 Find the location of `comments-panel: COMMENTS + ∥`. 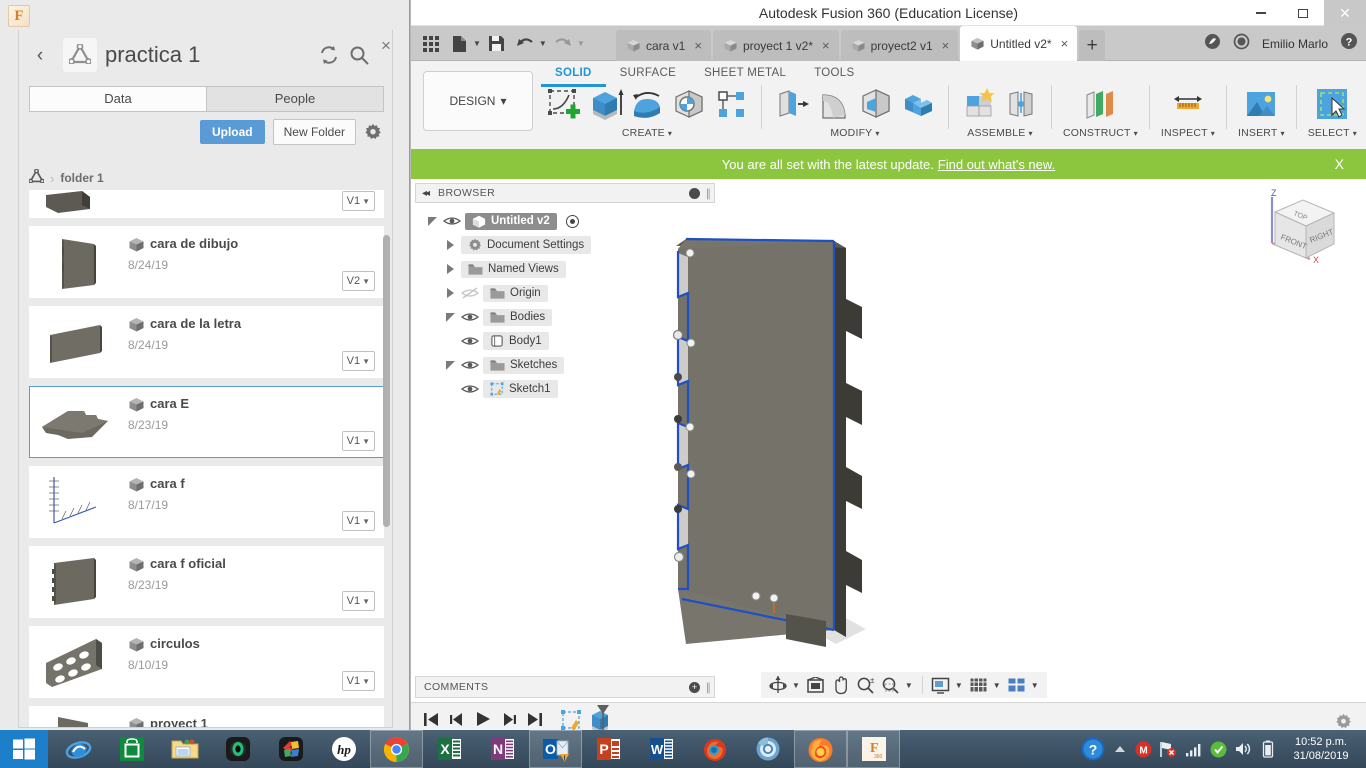

comments-panel: COMMENTS + ∥ is located at coordinates (565, 687).